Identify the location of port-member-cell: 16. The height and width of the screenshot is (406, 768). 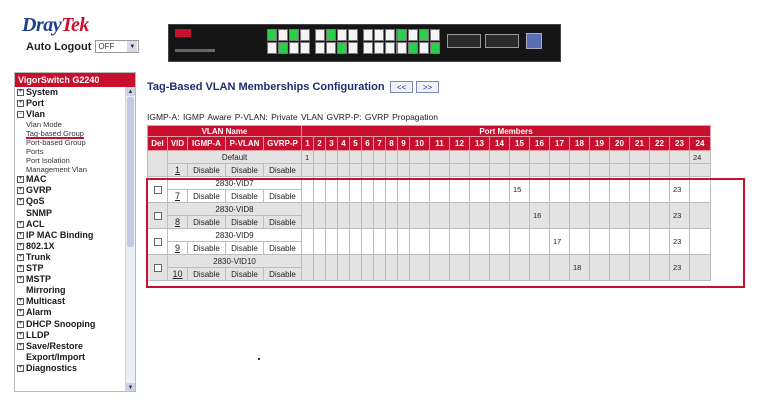
(539, 215).